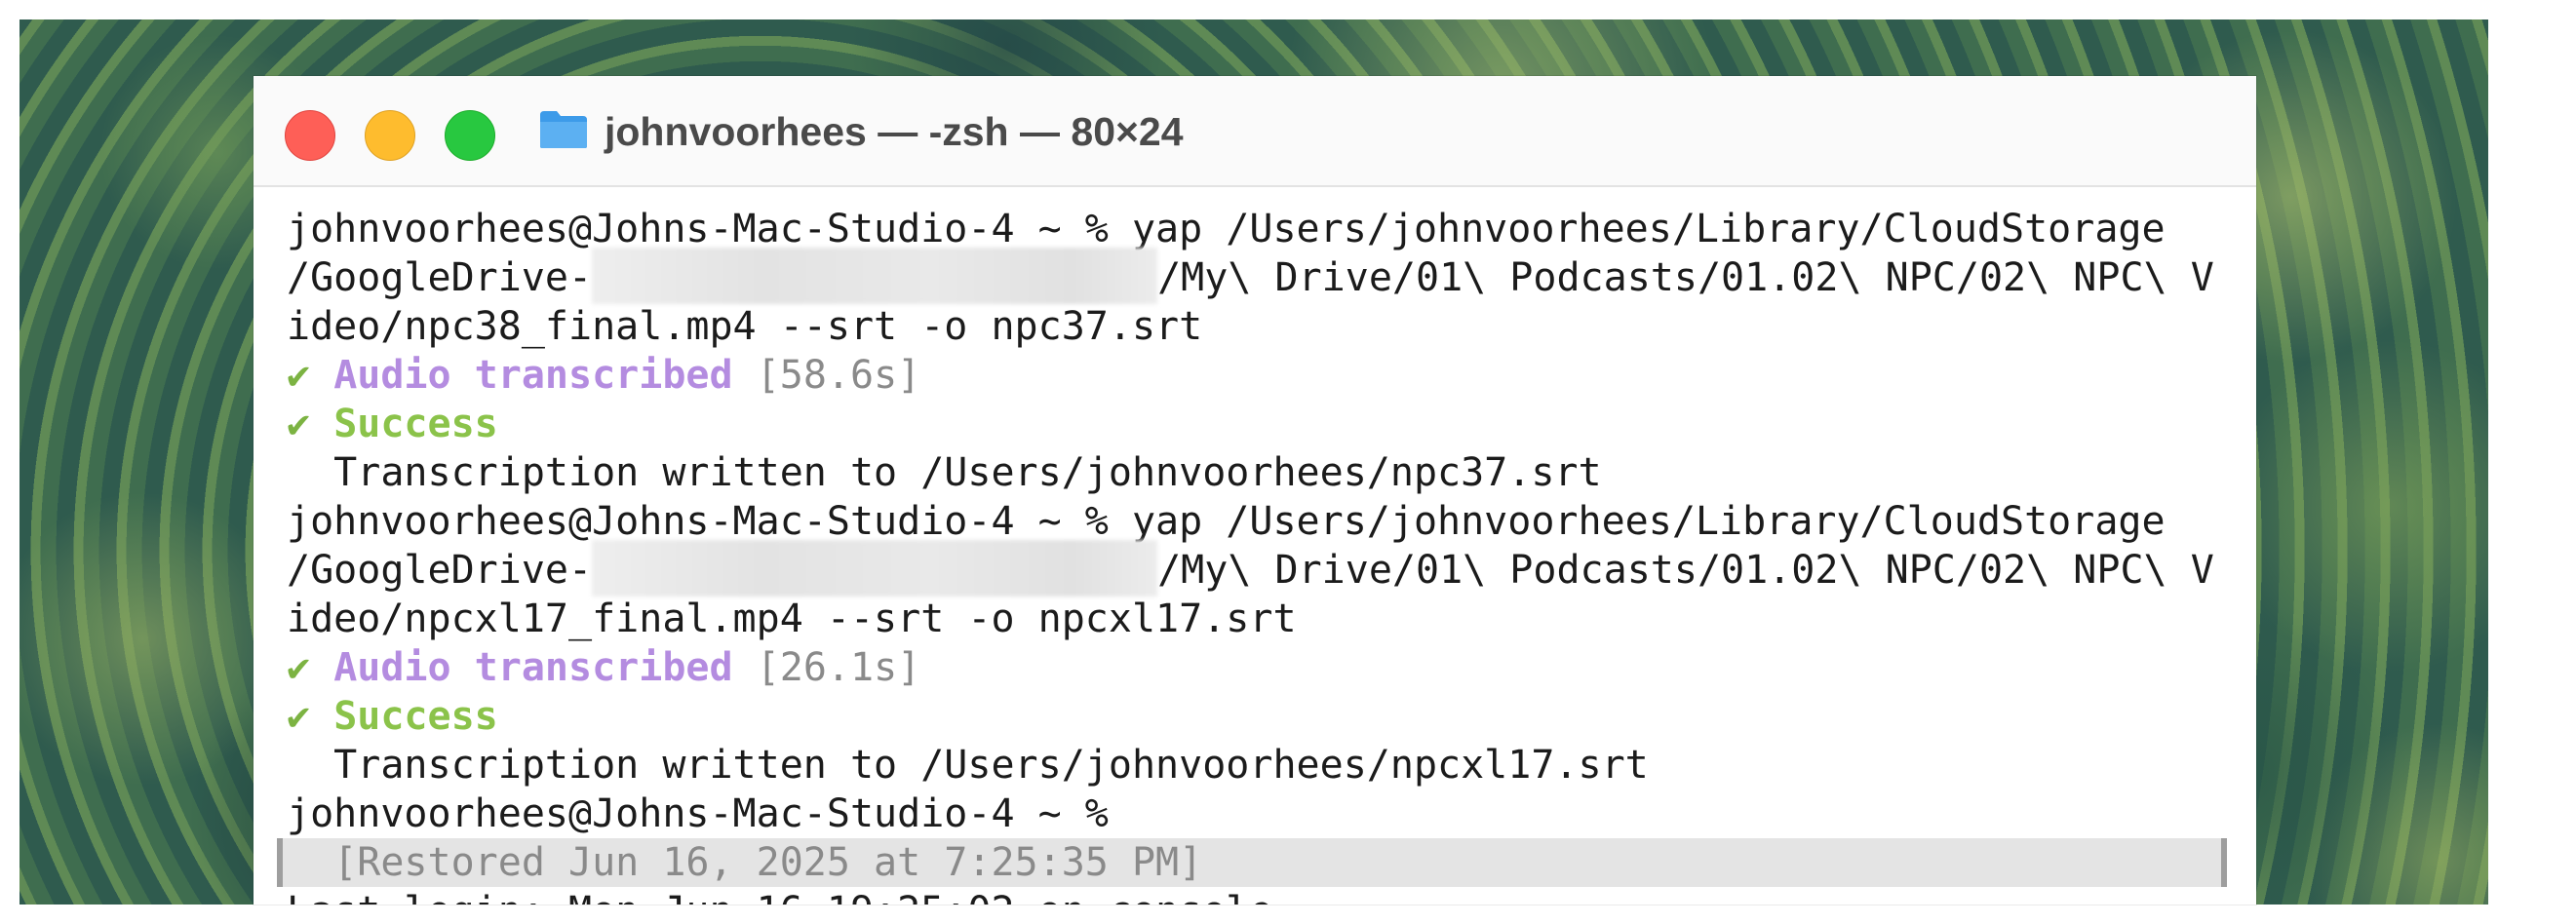 The width and height of the screenshot is (2576, 924). Describe the element at coordinates (280, 862) in the screenshot. I see `marker-edge-left` at that location.